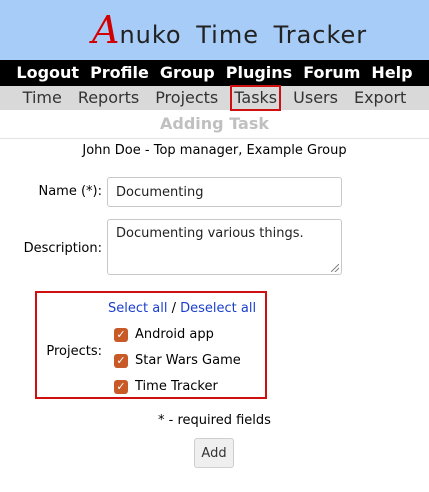  I want to click on tab-time: Time, so click(42, 98).